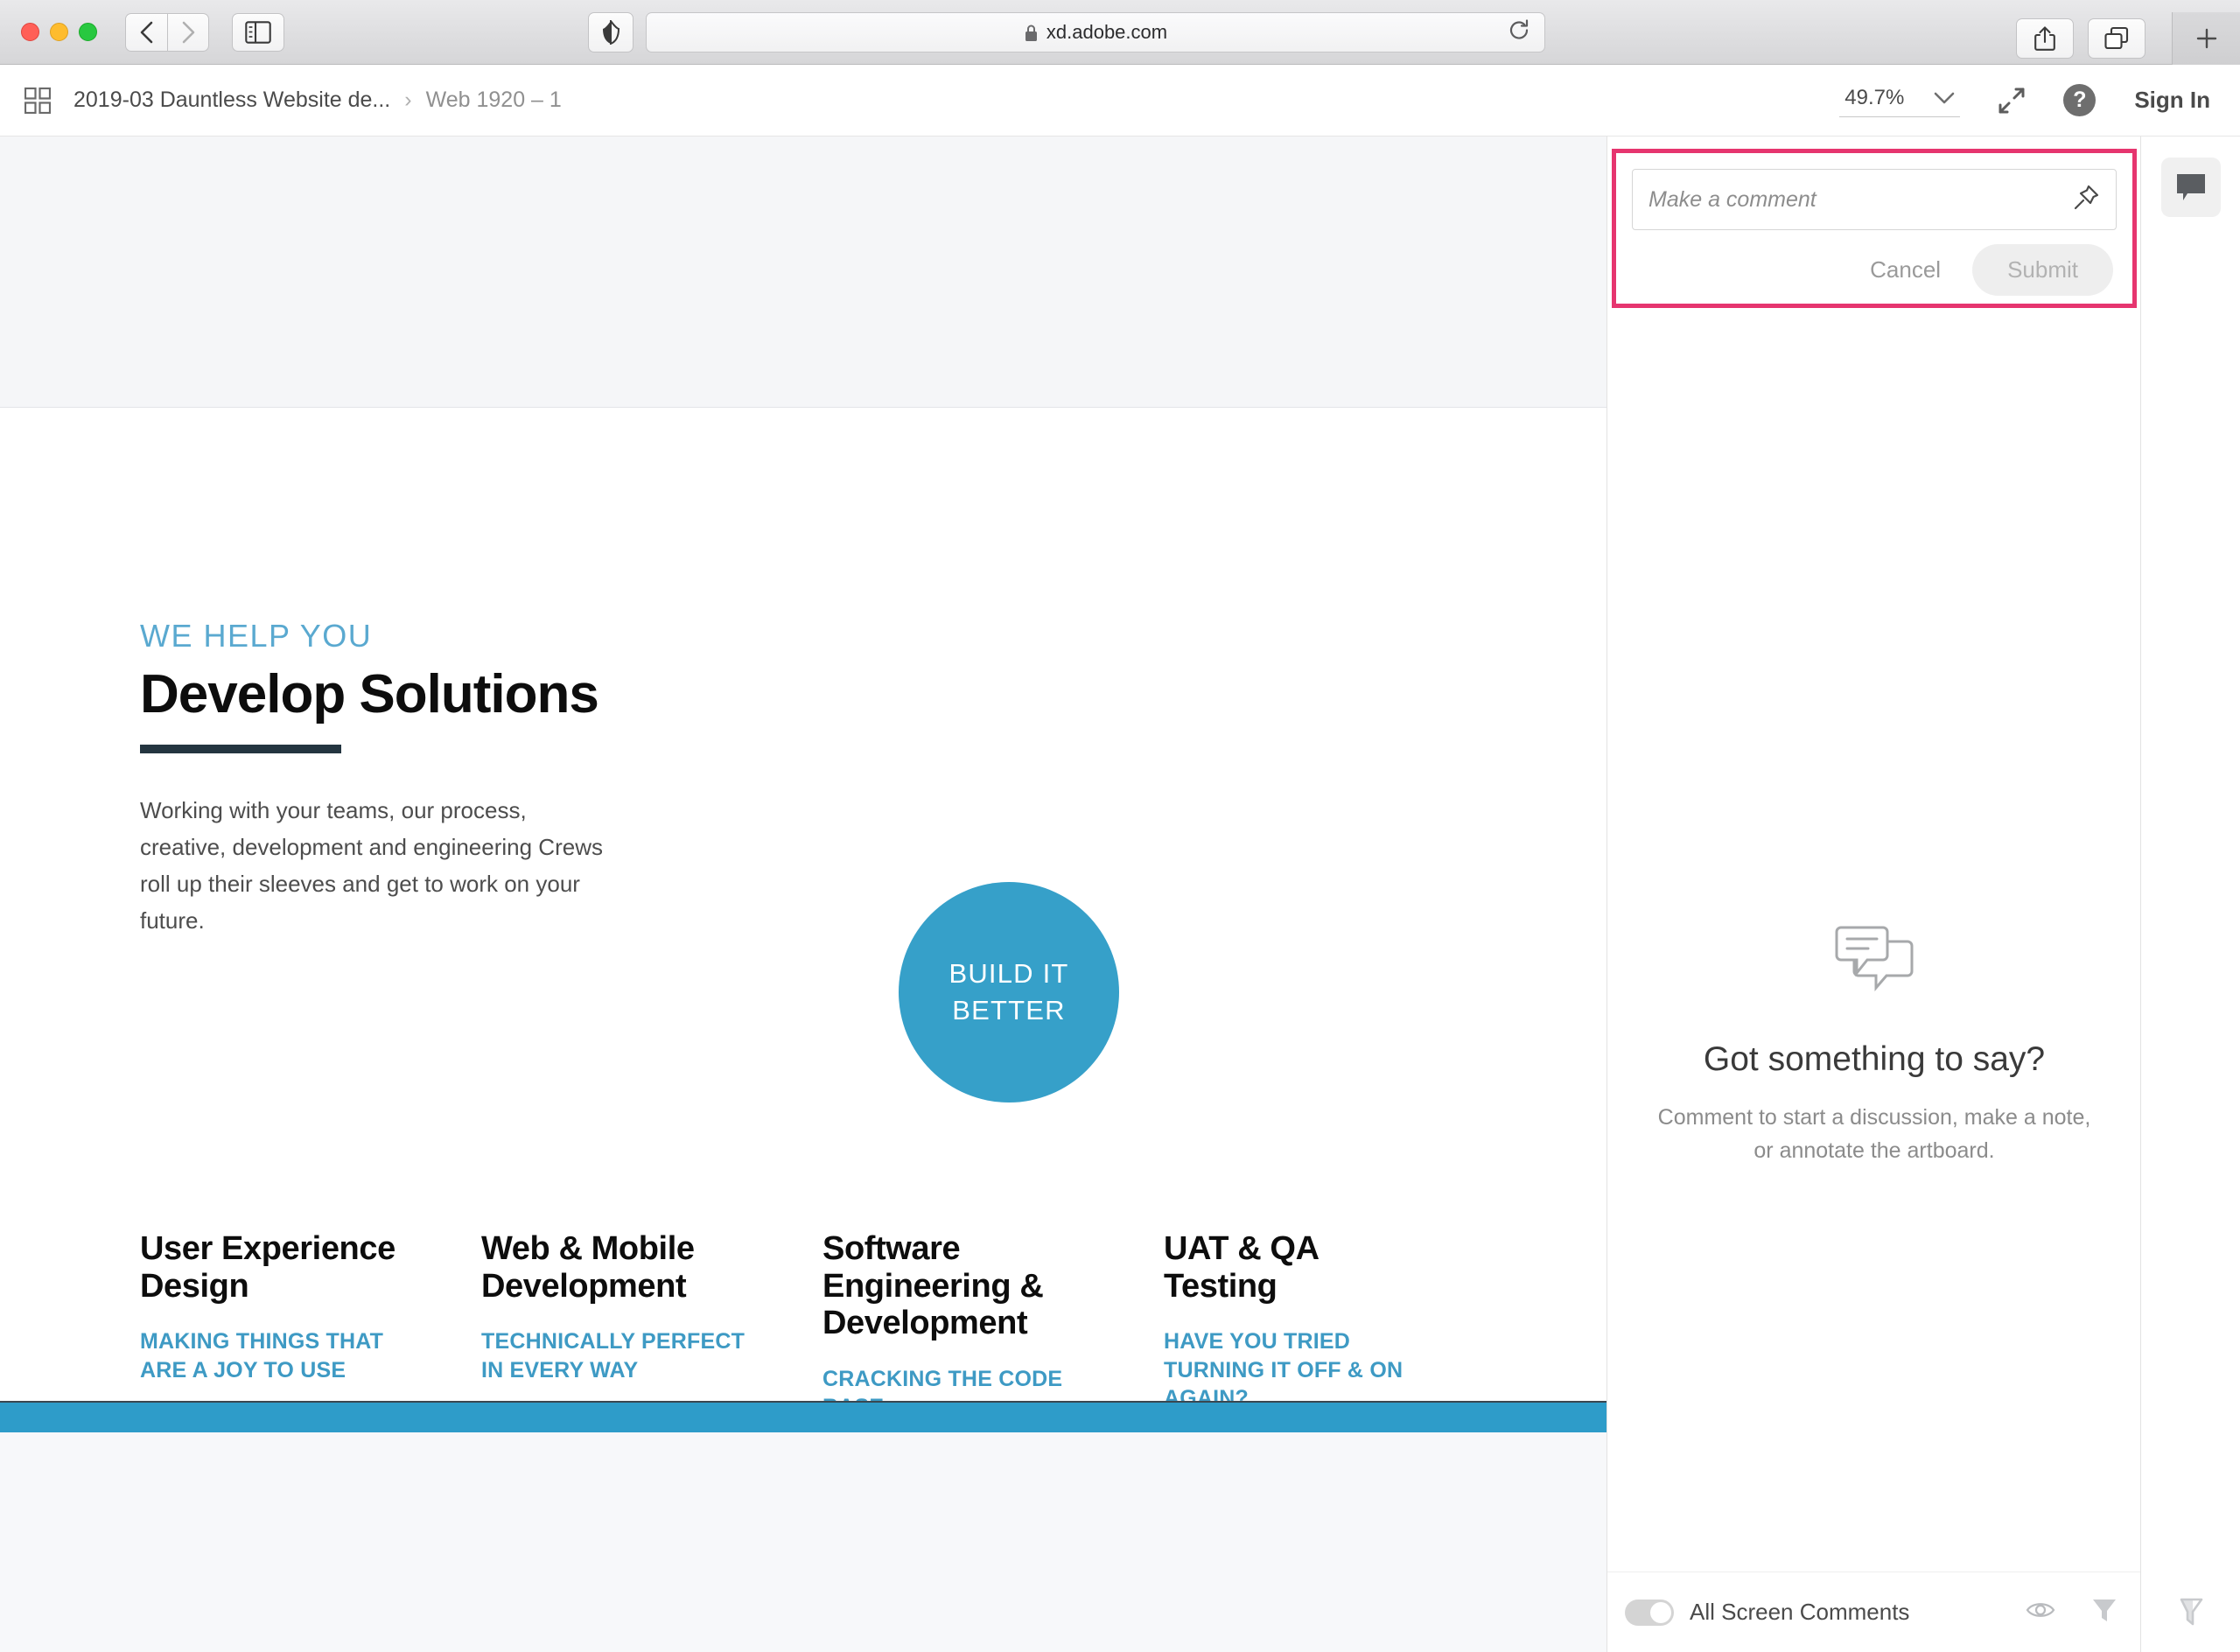 The width and height of the screenshot is (2240, 1652). I want to click on address-bar: xd.adobe.com, so click(1095, 32).